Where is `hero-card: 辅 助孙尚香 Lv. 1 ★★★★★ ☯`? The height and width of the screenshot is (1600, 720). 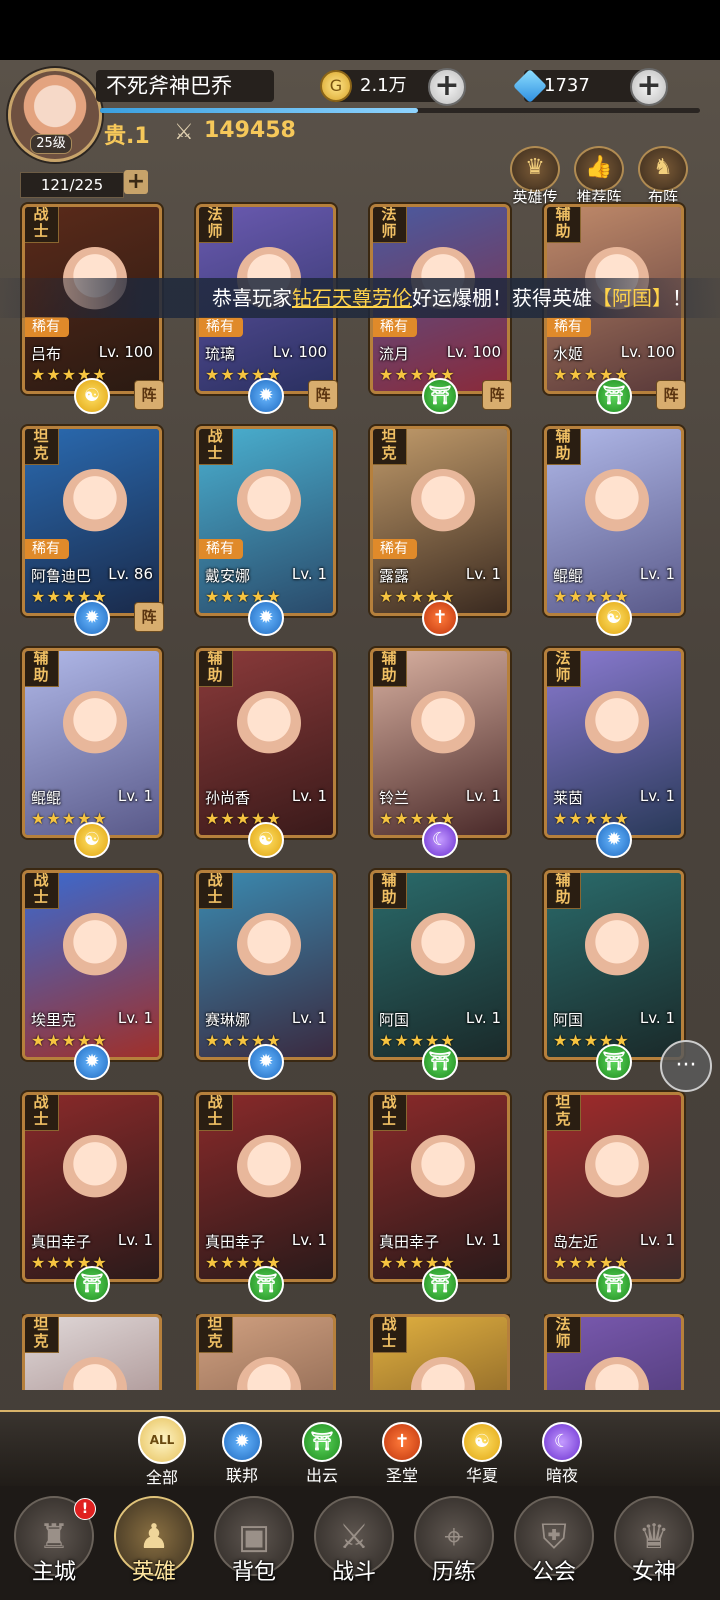
hero-card: 辅 助孙尚香 Lv. 1 ★★★★★ ☯ is located at coordinates (266, 753).